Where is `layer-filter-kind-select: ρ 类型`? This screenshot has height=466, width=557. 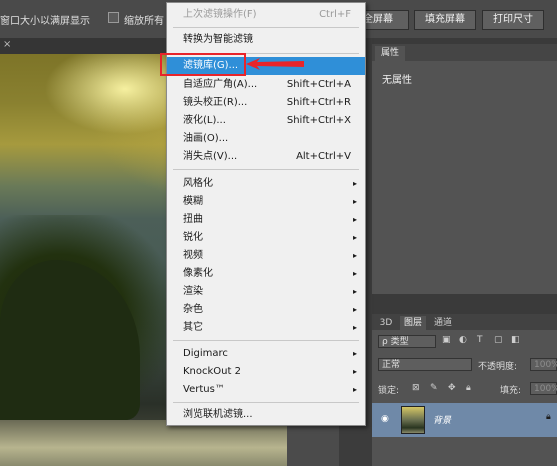
layer-filter-kind-select: ρ 类型 is located at coordinates (407, 341).